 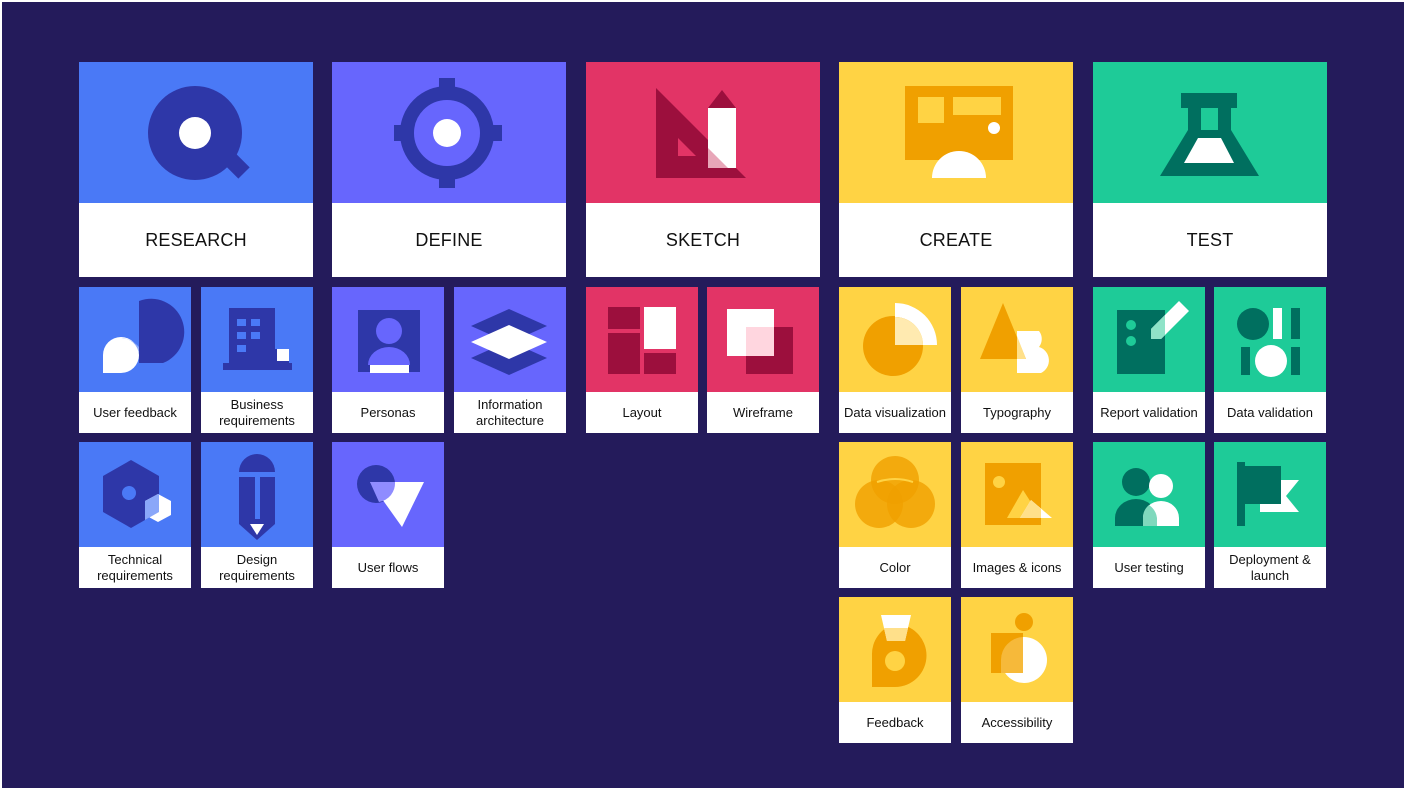 I want to click on create-images-icons-tile: Images & icons, so click(x=1017, y=515).